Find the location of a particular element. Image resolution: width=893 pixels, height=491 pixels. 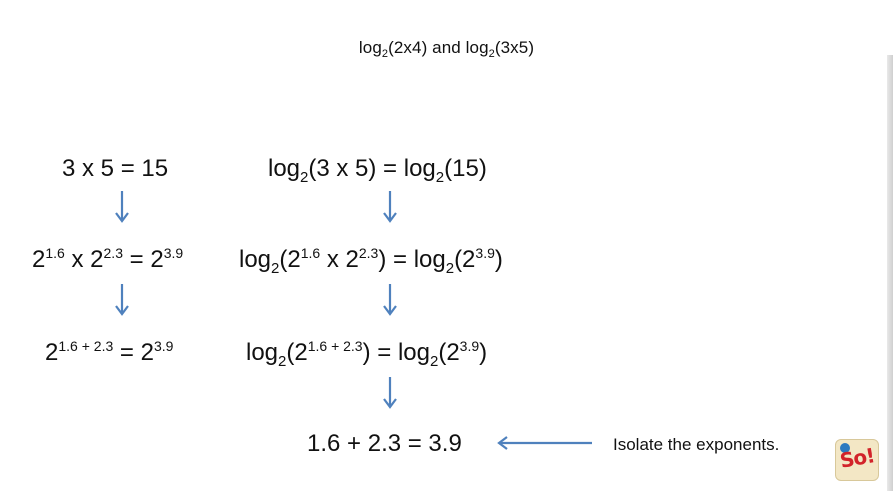

slide-edge is located at coordinates (890, 273).